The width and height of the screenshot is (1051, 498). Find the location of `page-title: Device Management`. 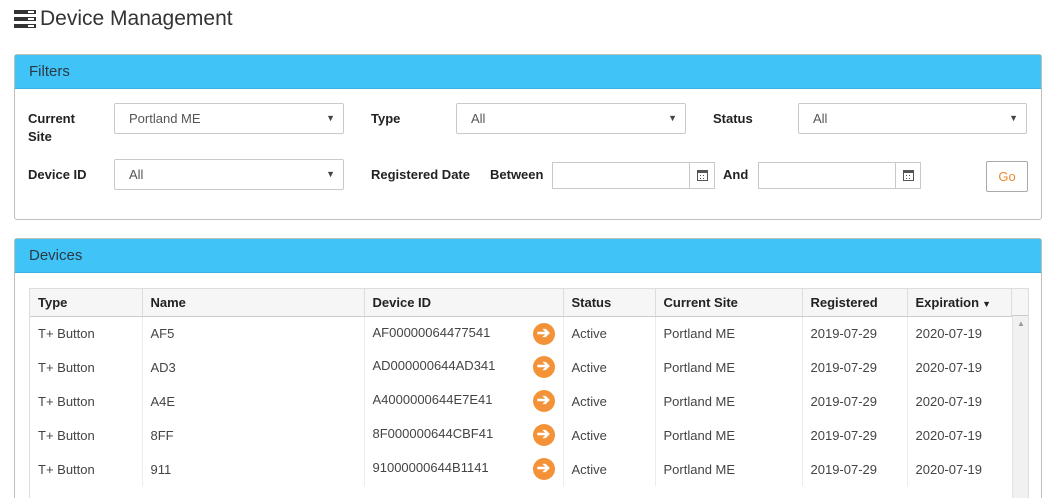

page-title: Device Management is located at coordinates (136, 18).